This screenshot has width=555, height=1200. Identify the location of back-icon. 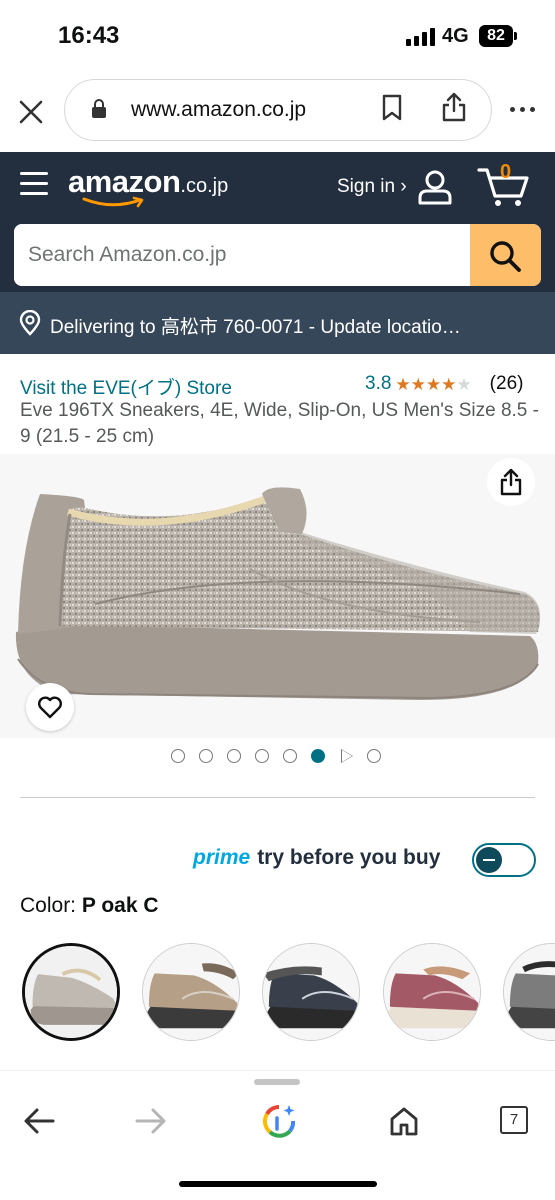
(39, 1121).